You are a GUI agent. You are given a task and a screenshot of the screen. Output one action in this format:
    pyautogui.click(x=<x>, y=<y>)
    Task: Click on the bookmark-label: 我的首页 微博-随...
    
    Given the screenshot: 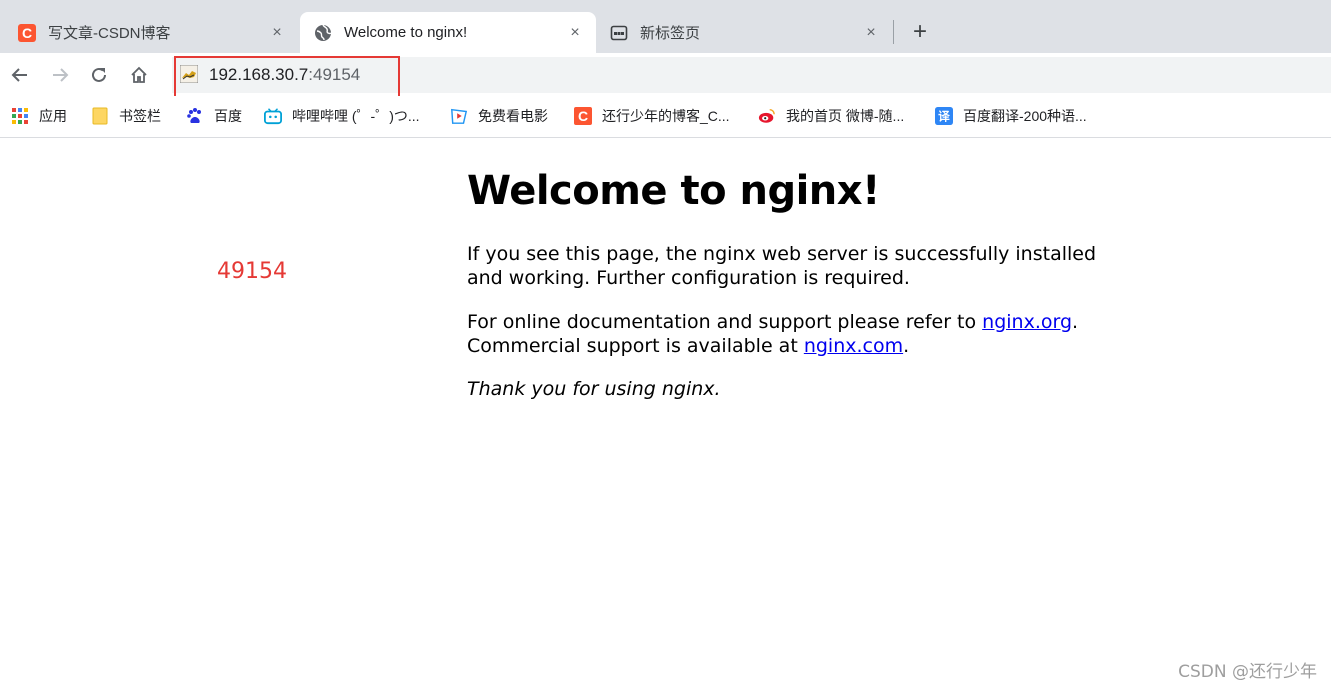 What is the action you would take?
    pyautogui.click(x=845, y=116)
    